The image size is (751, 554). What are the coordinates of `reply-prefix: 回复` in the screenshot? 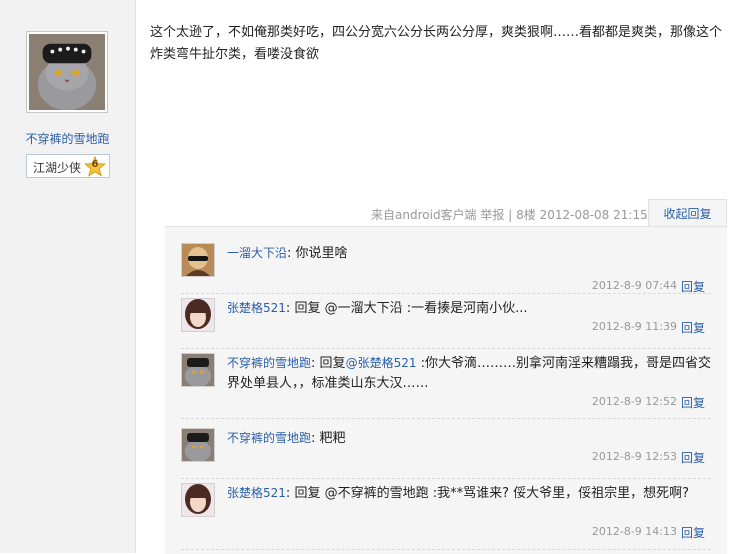 It's located at (332, 363).